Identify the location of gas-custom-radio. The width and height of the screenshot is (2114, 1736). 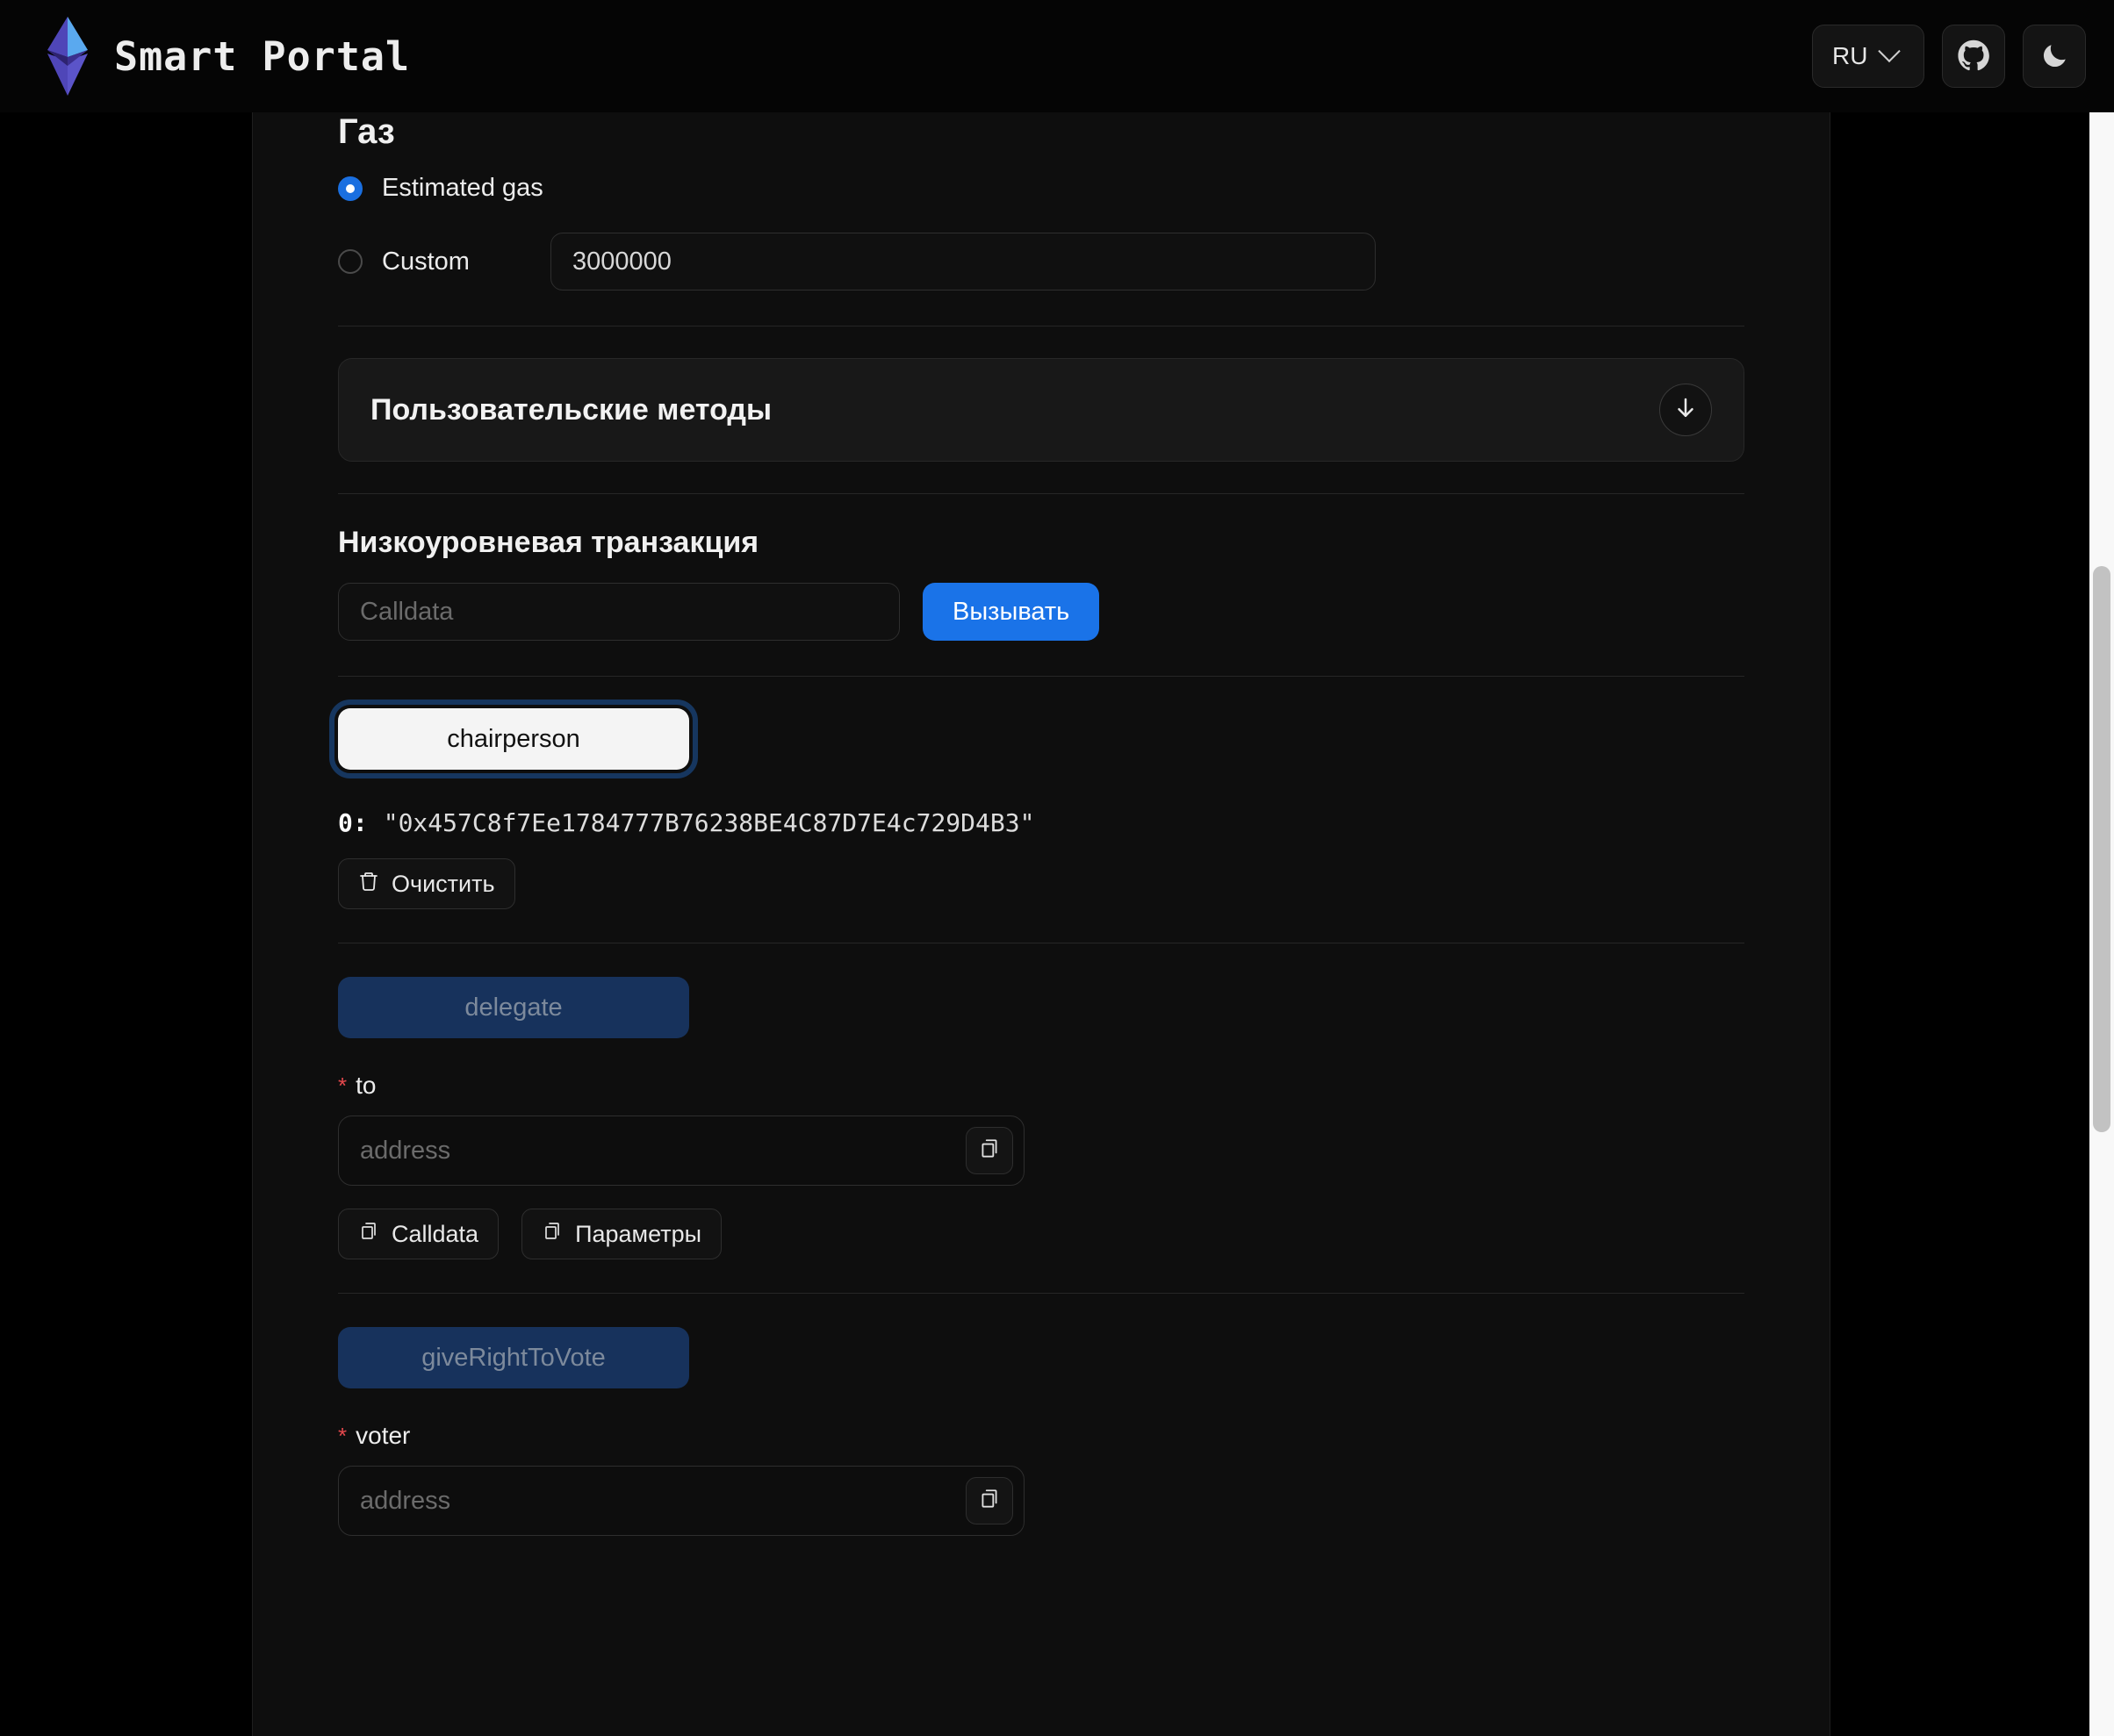
(350, 261).